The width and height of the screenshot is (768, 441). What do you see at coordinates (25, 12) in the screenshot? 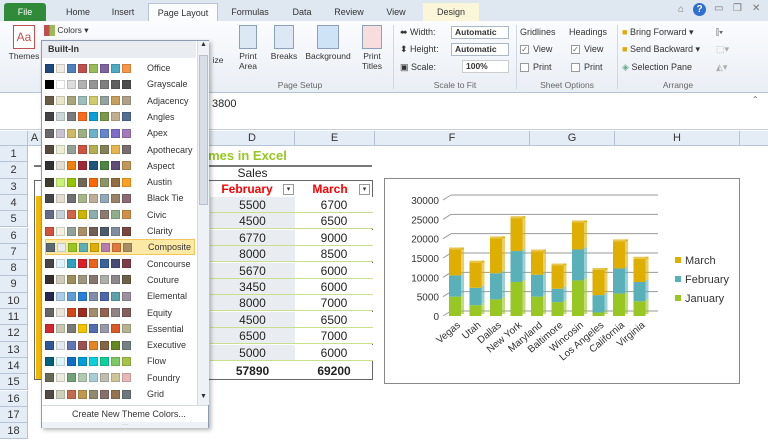
I see `tab-file: File` at bounding box center [25, 12].